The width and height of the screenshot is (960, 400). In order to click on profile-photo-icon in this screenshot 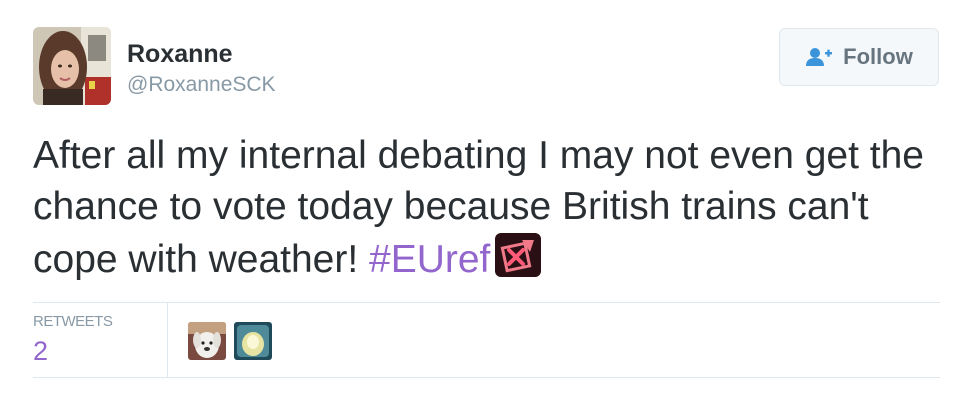, I will do `click(72, 66)`.